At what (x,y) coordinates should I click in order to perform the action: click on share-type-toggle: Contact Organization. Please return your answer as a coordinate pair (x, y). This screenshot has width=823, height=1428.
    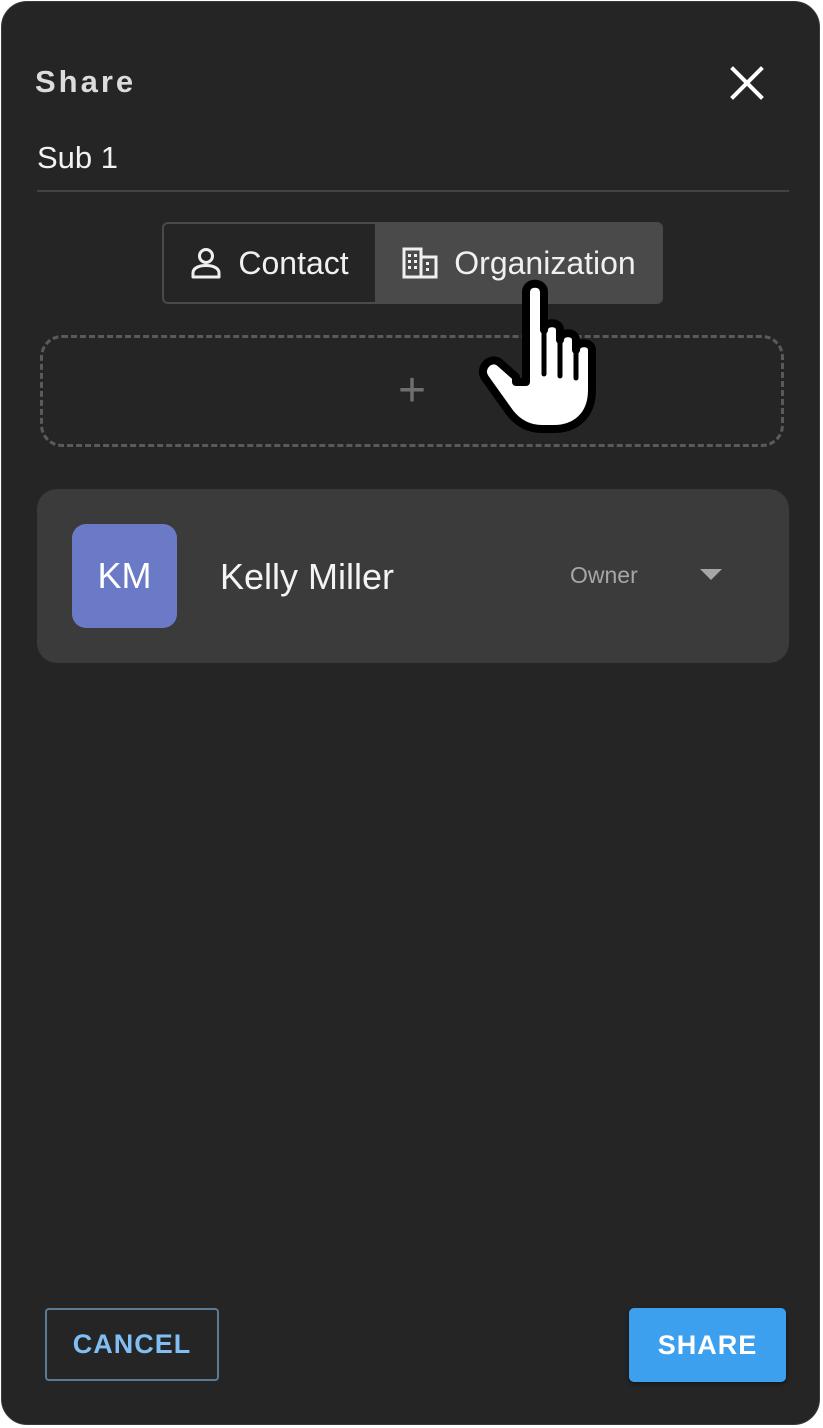
    Looking at the image, I should click on (412, 263).